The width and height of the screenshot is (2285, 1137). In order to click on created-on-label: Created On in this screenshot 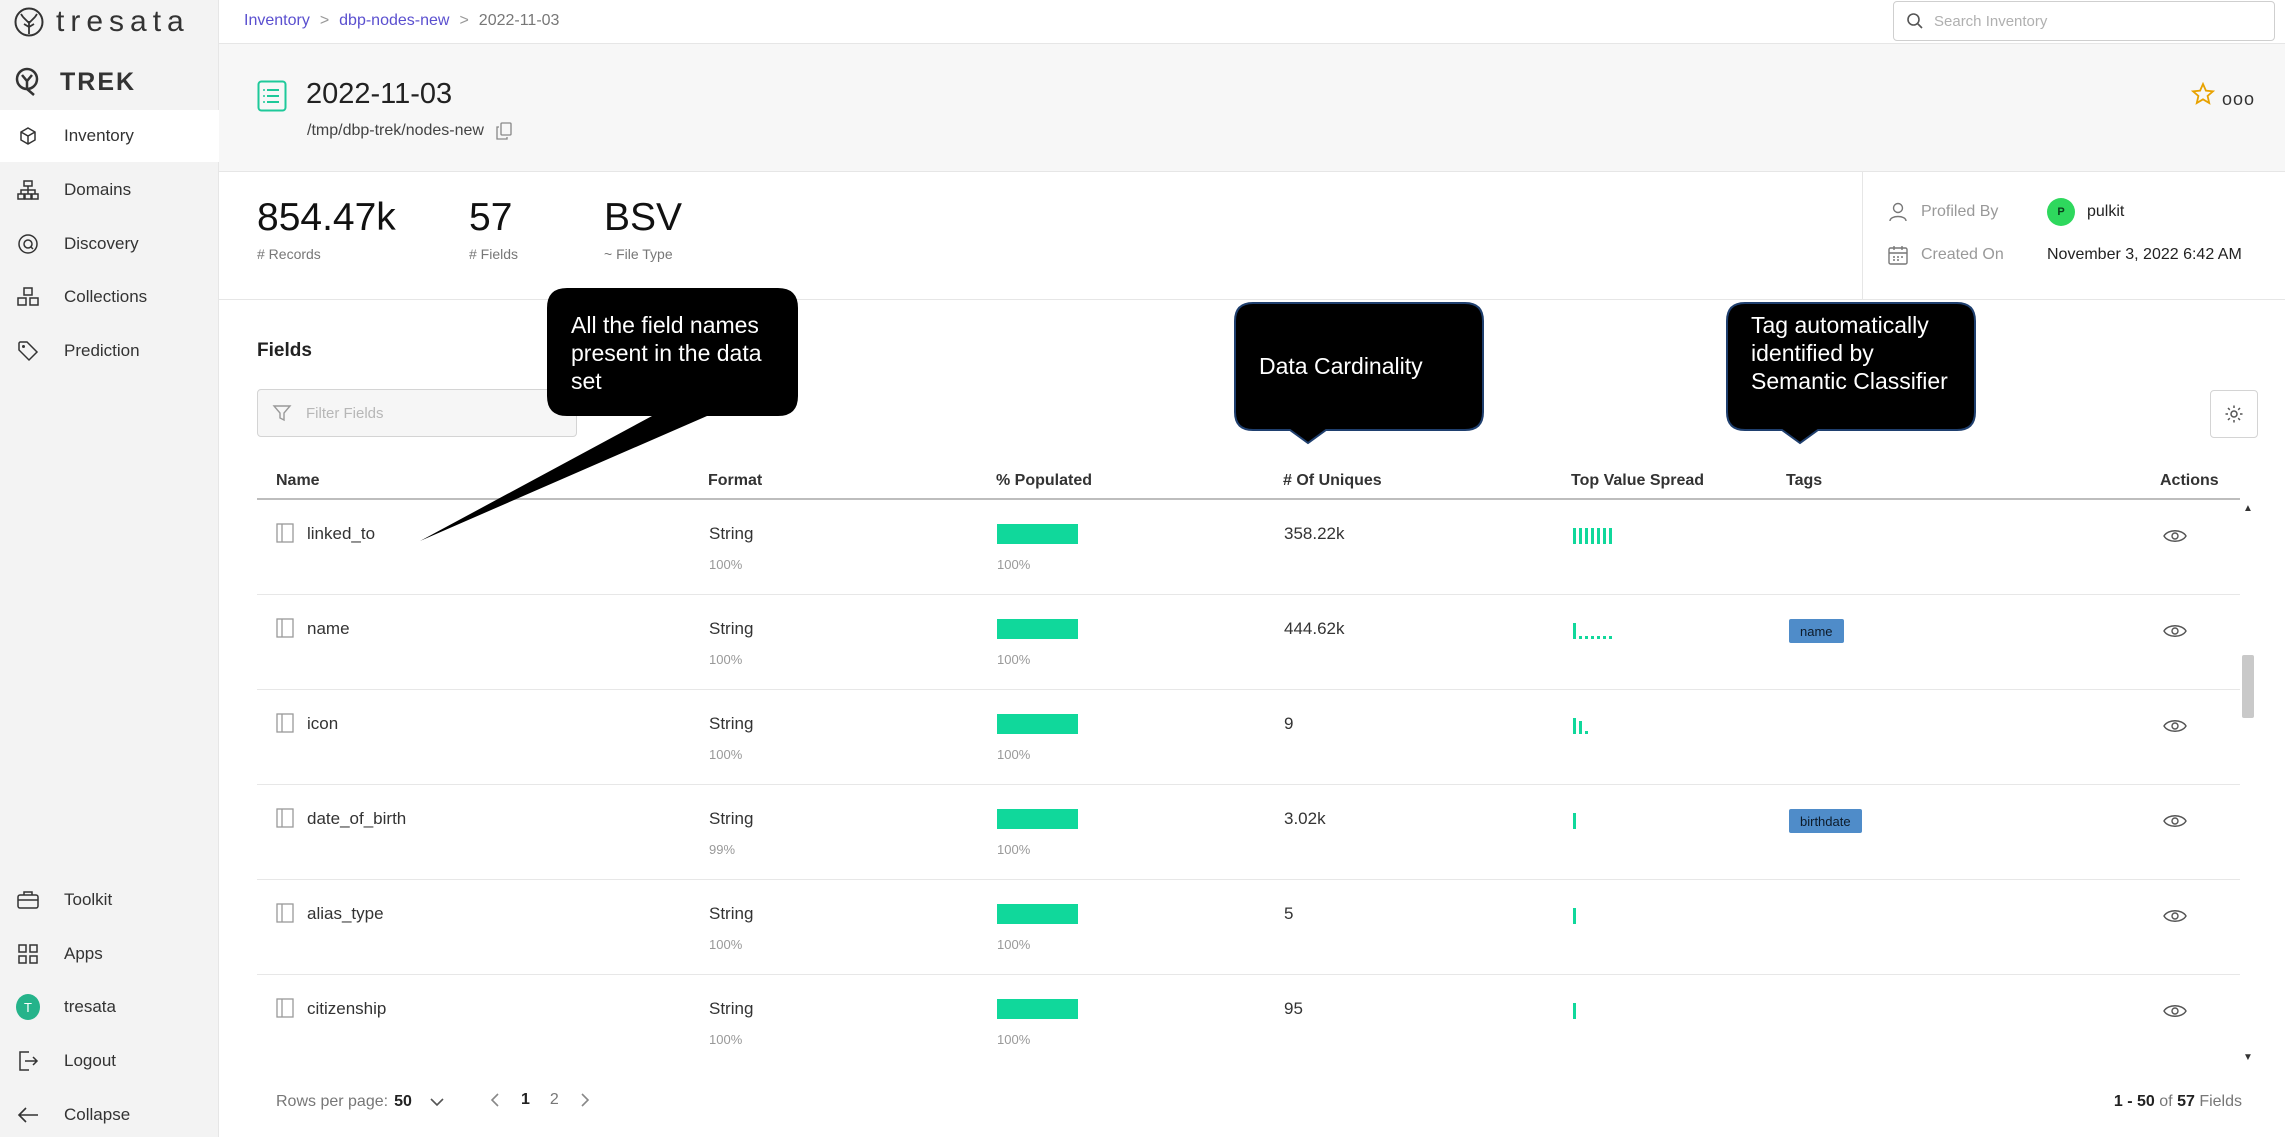, I will do `click(1962, 254)`.